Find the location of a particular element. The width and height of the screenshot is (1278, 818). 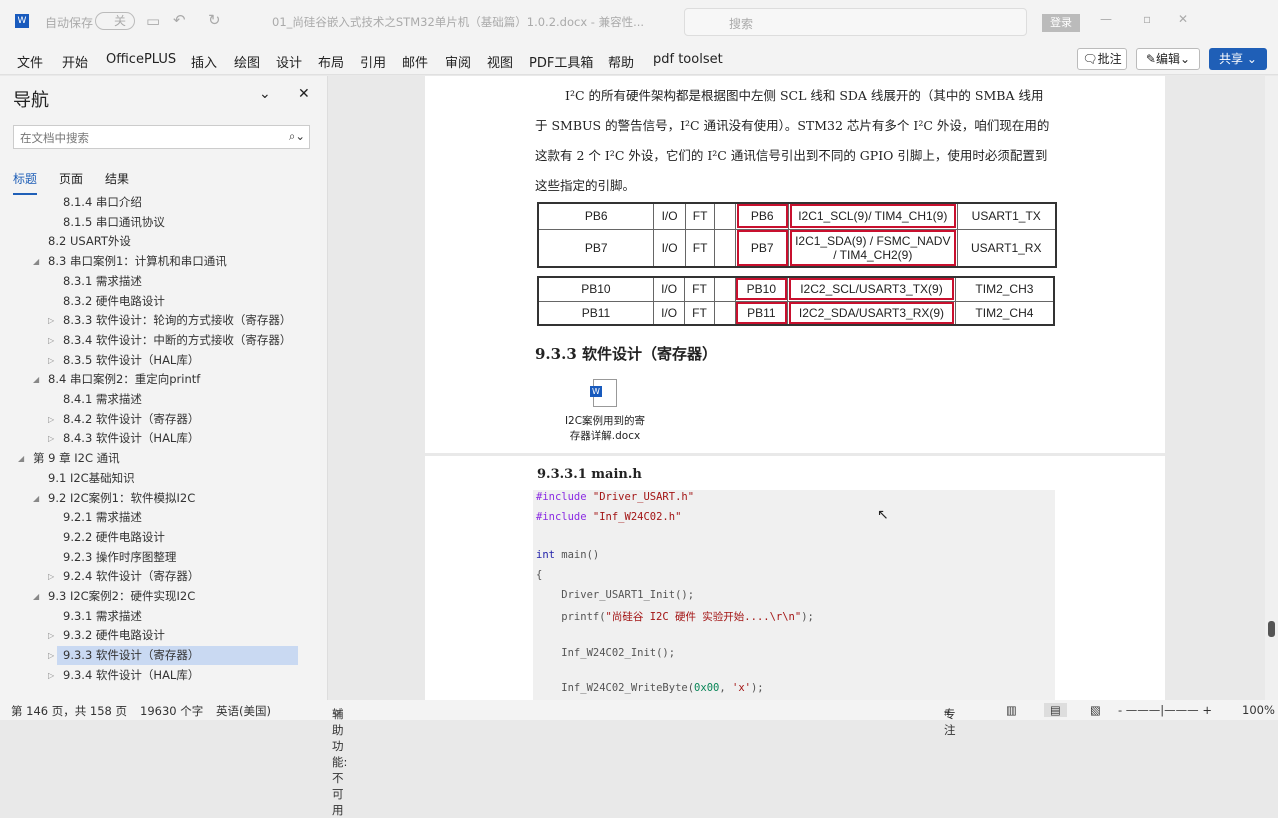

zoom-level: 100% is located at coordinates (1258, 710).